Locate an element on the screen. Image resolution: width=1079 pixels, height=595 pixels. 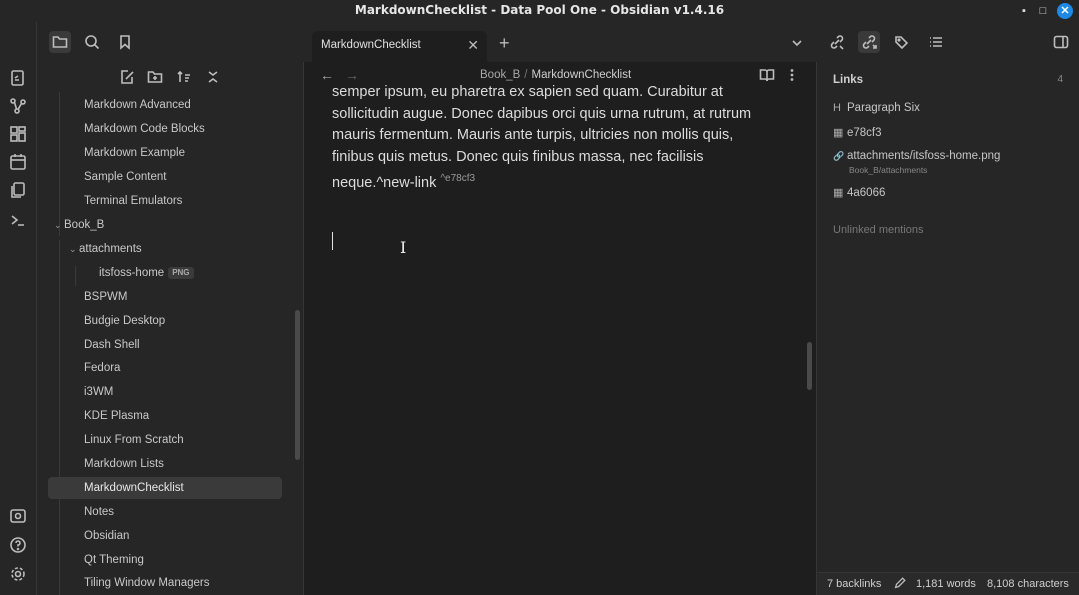
file-label: Markdown Example is located at coordinates (134, 153).